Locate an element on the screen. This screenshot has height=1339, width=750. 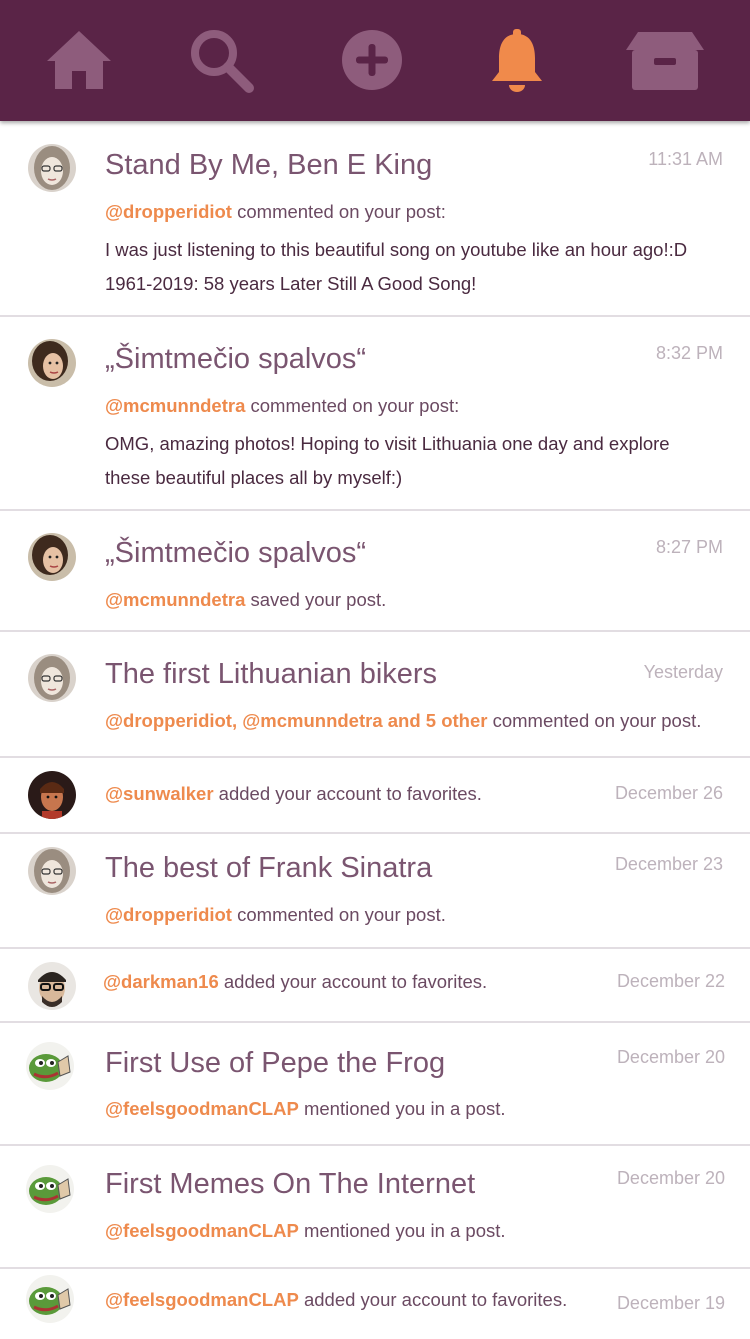
notification-title: The best of Frank Sinatra is located at coordinates (269, 868).